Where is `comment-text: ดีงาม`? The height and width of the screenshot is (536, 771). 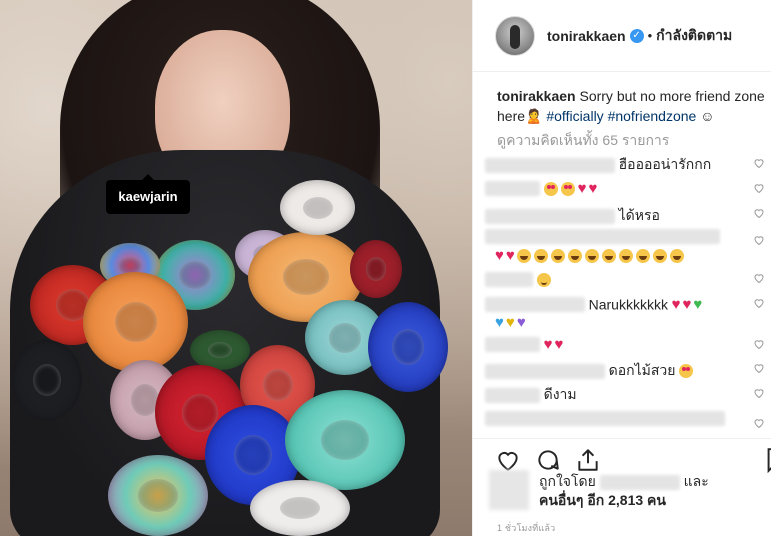 comment-text: ดีงาม is located at coordinates (560, 394).